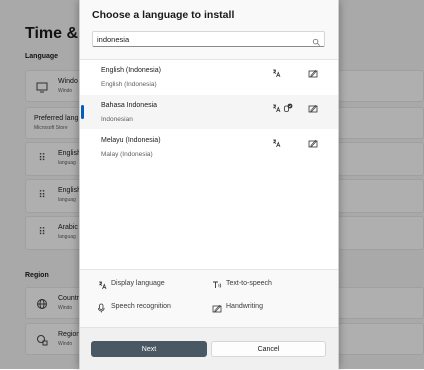  Describe the element at coordinates (268, 349) in the screenshot. I see `cancel-button: Cancel` at that location.